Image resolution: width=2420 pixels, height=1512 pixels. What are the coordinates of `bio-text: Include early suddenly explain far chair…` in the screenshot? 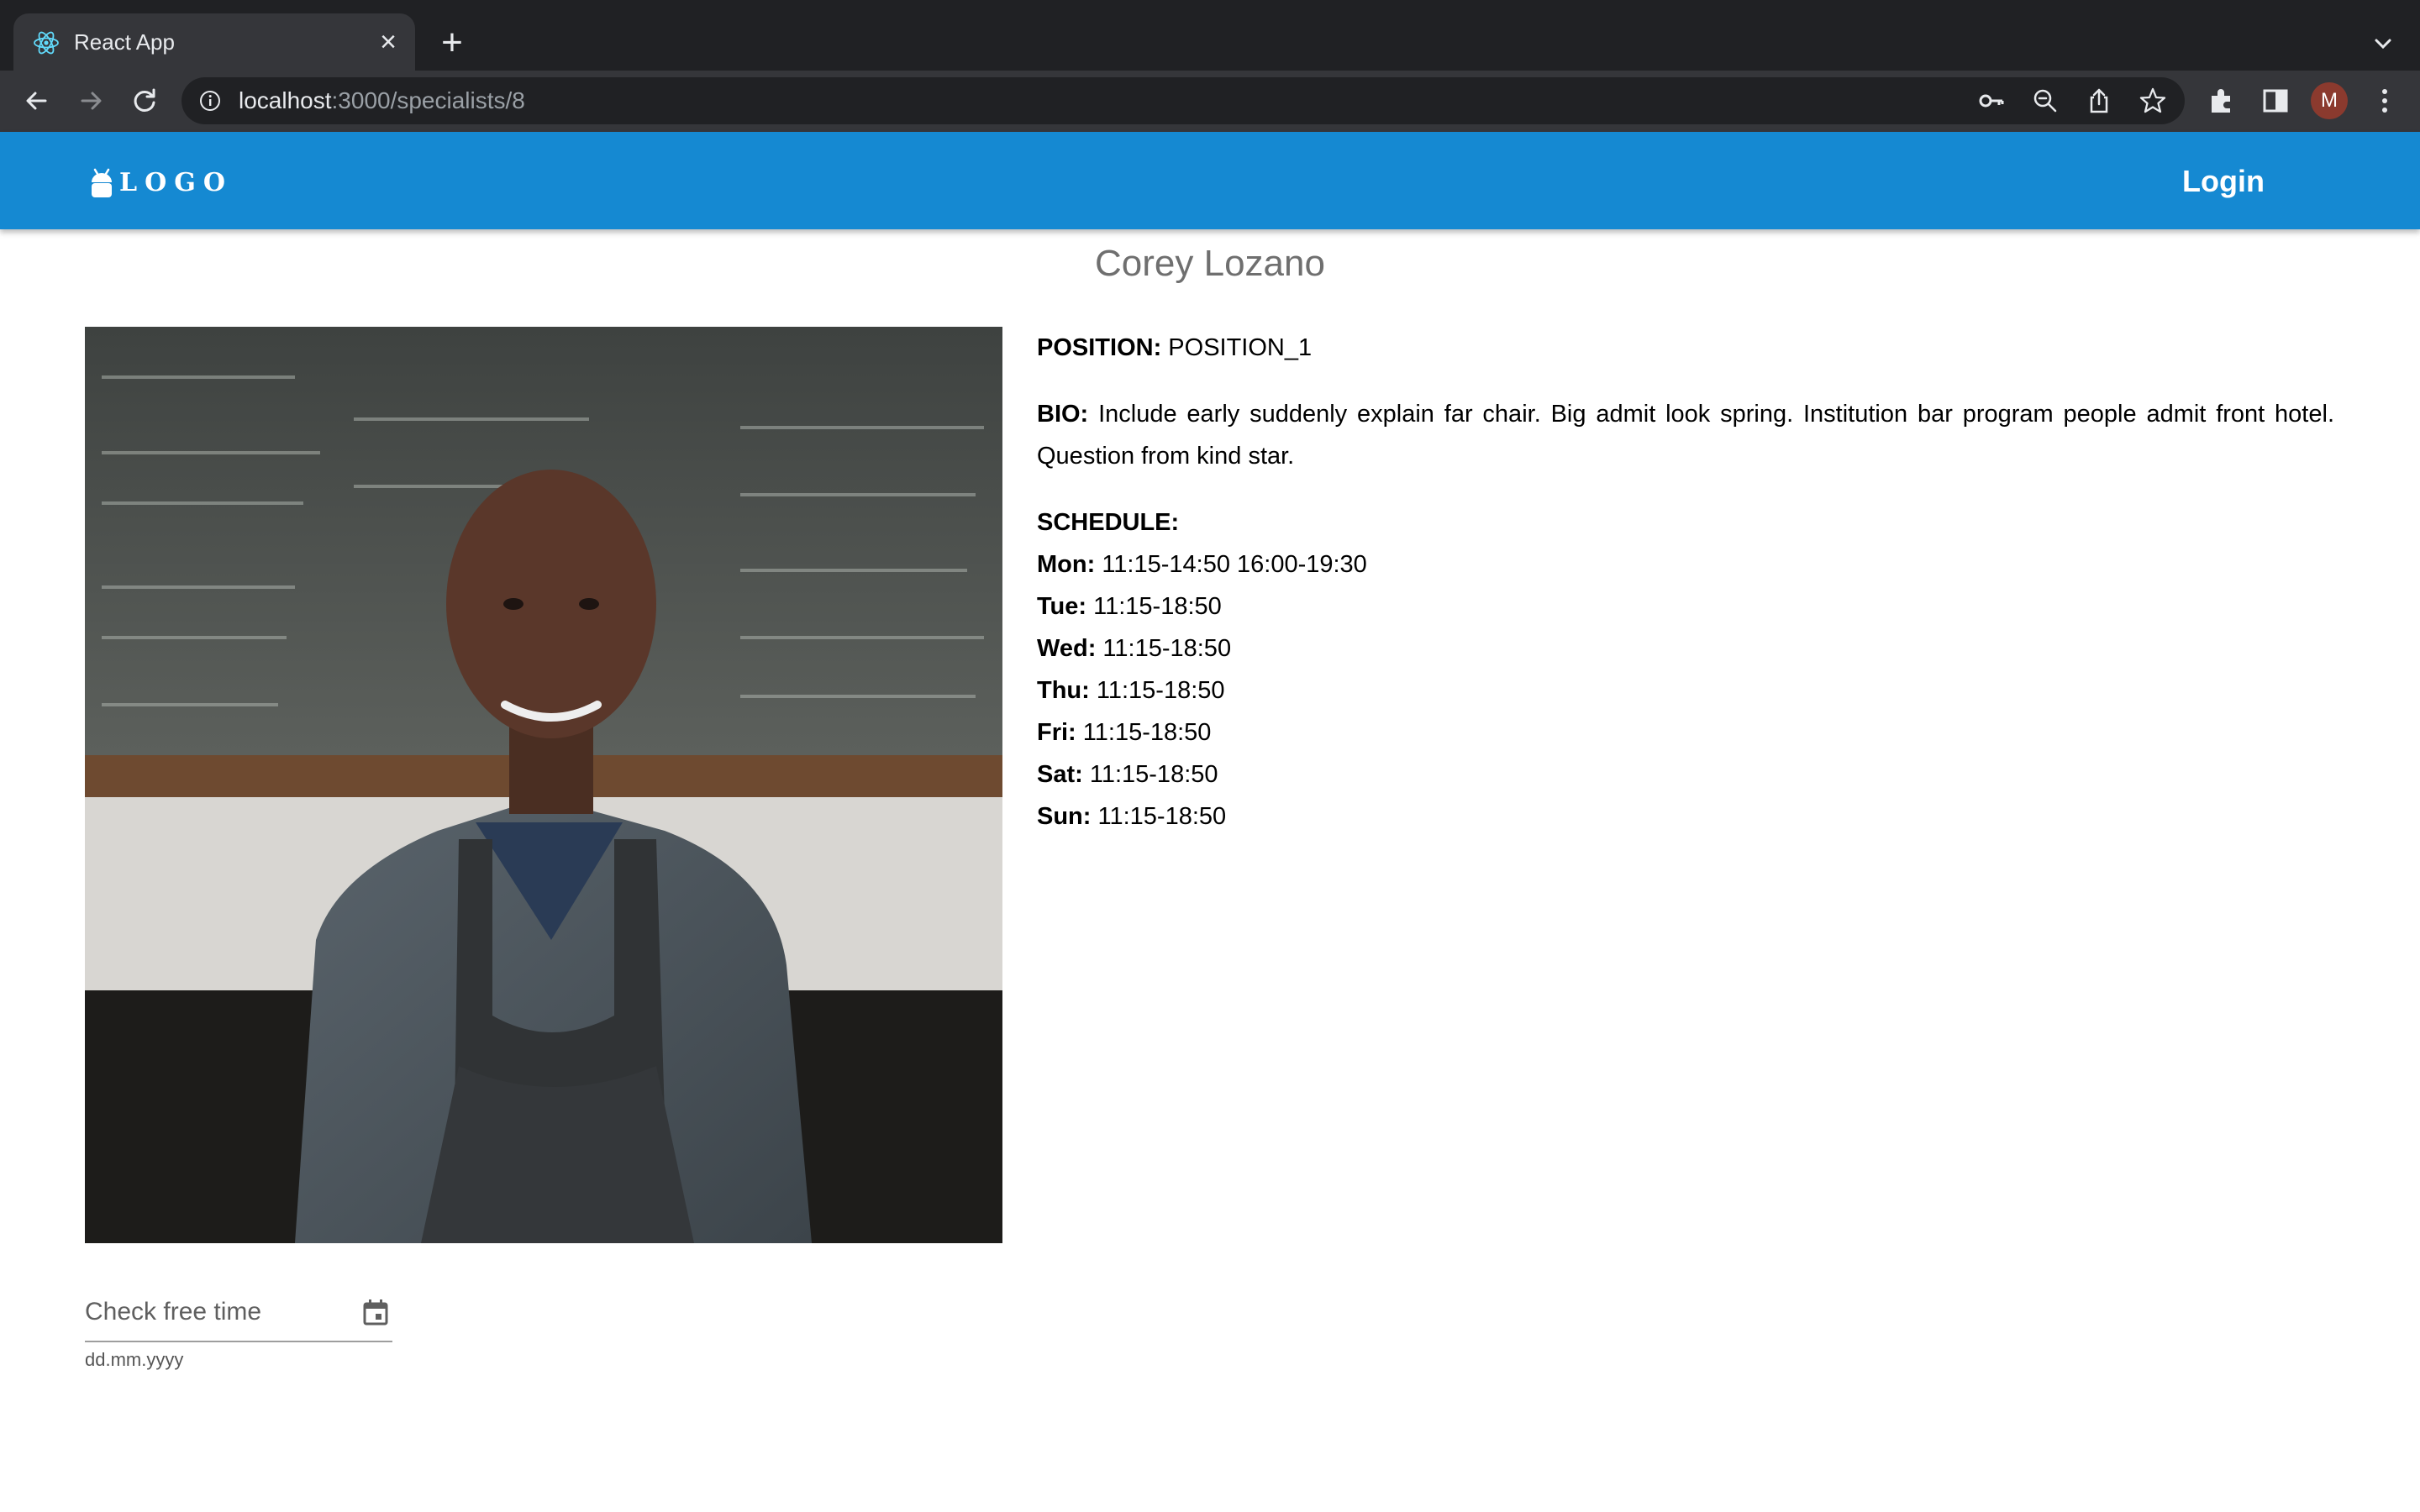 It's located at (1685, 435).